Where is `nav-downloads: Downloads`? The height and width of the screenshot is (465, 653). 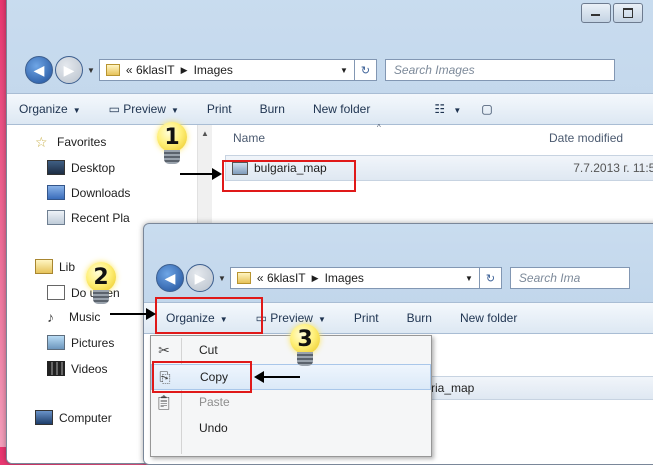 nav-downloads: Downloads is located at coordinates (88, 192).